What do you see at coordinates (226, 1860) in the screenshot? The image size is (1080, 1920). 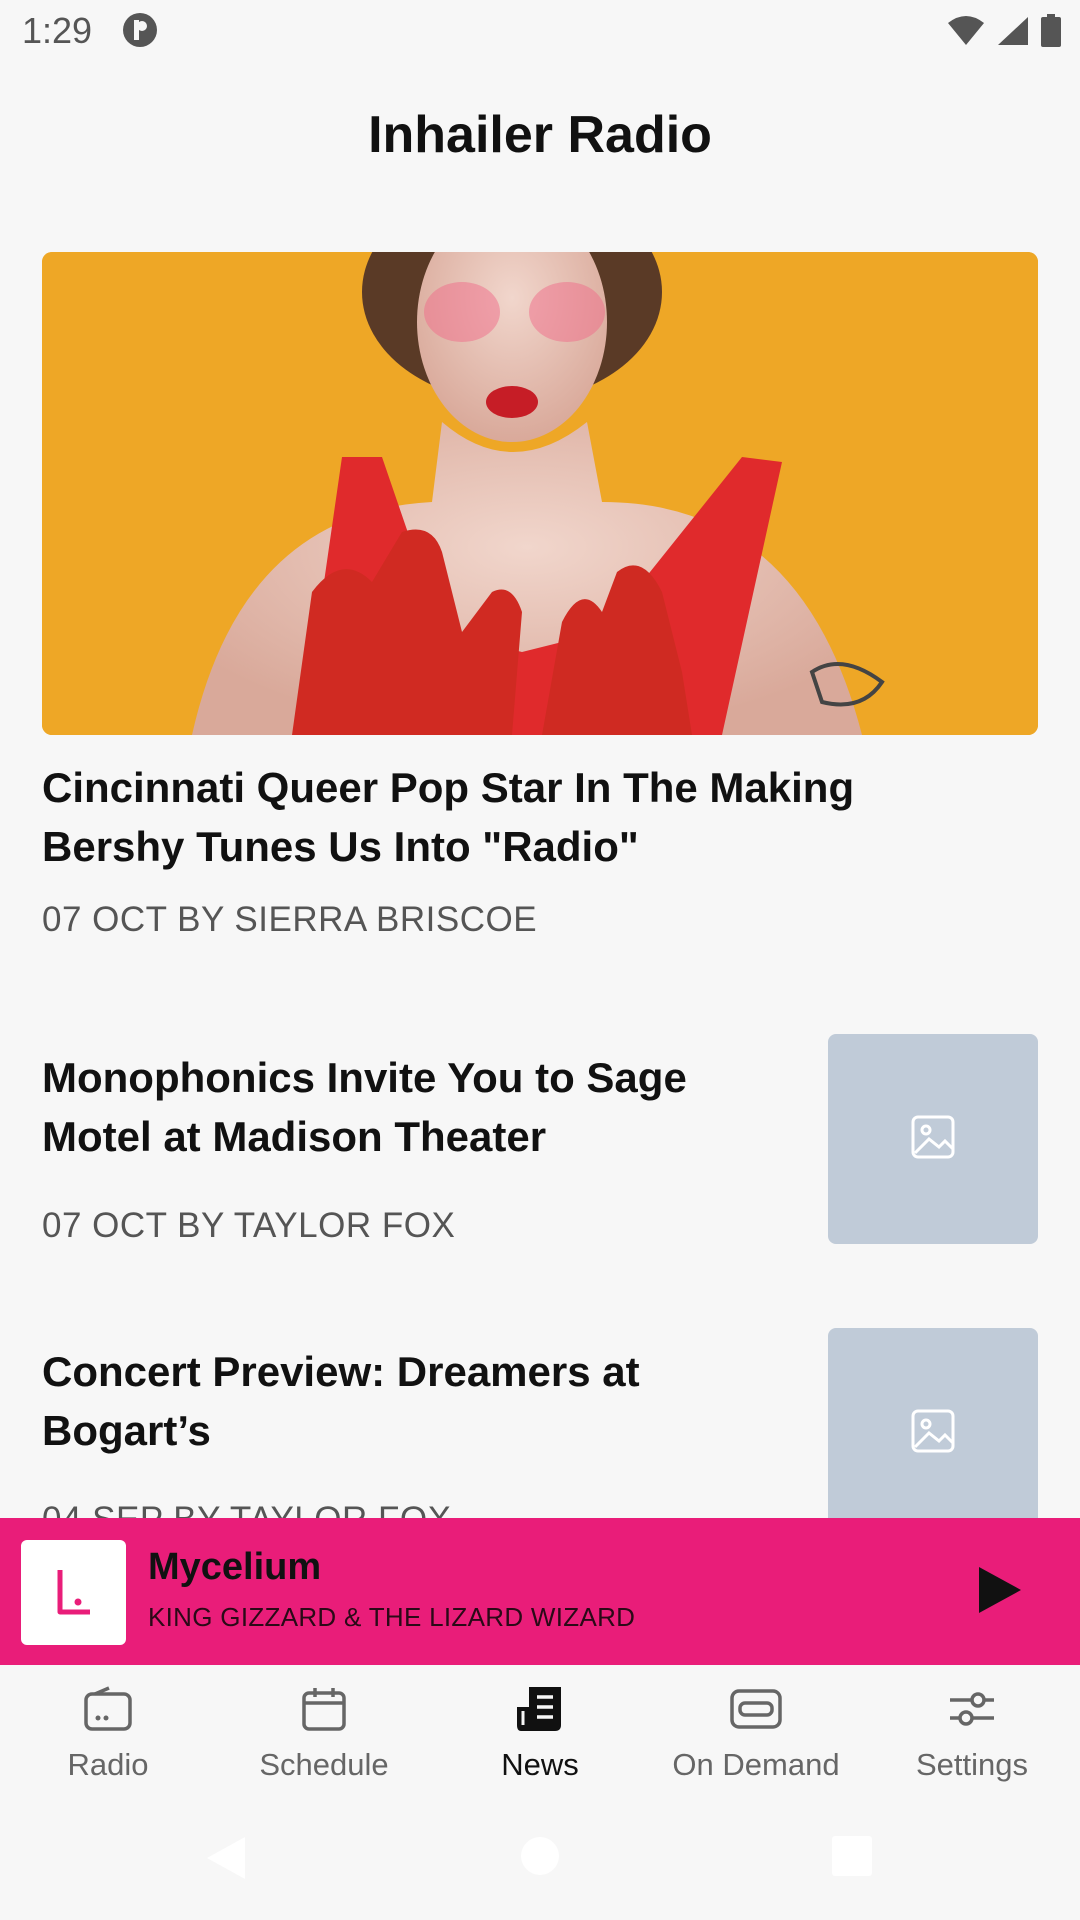 I see `back-icon` at bounding box center [226, 1860].